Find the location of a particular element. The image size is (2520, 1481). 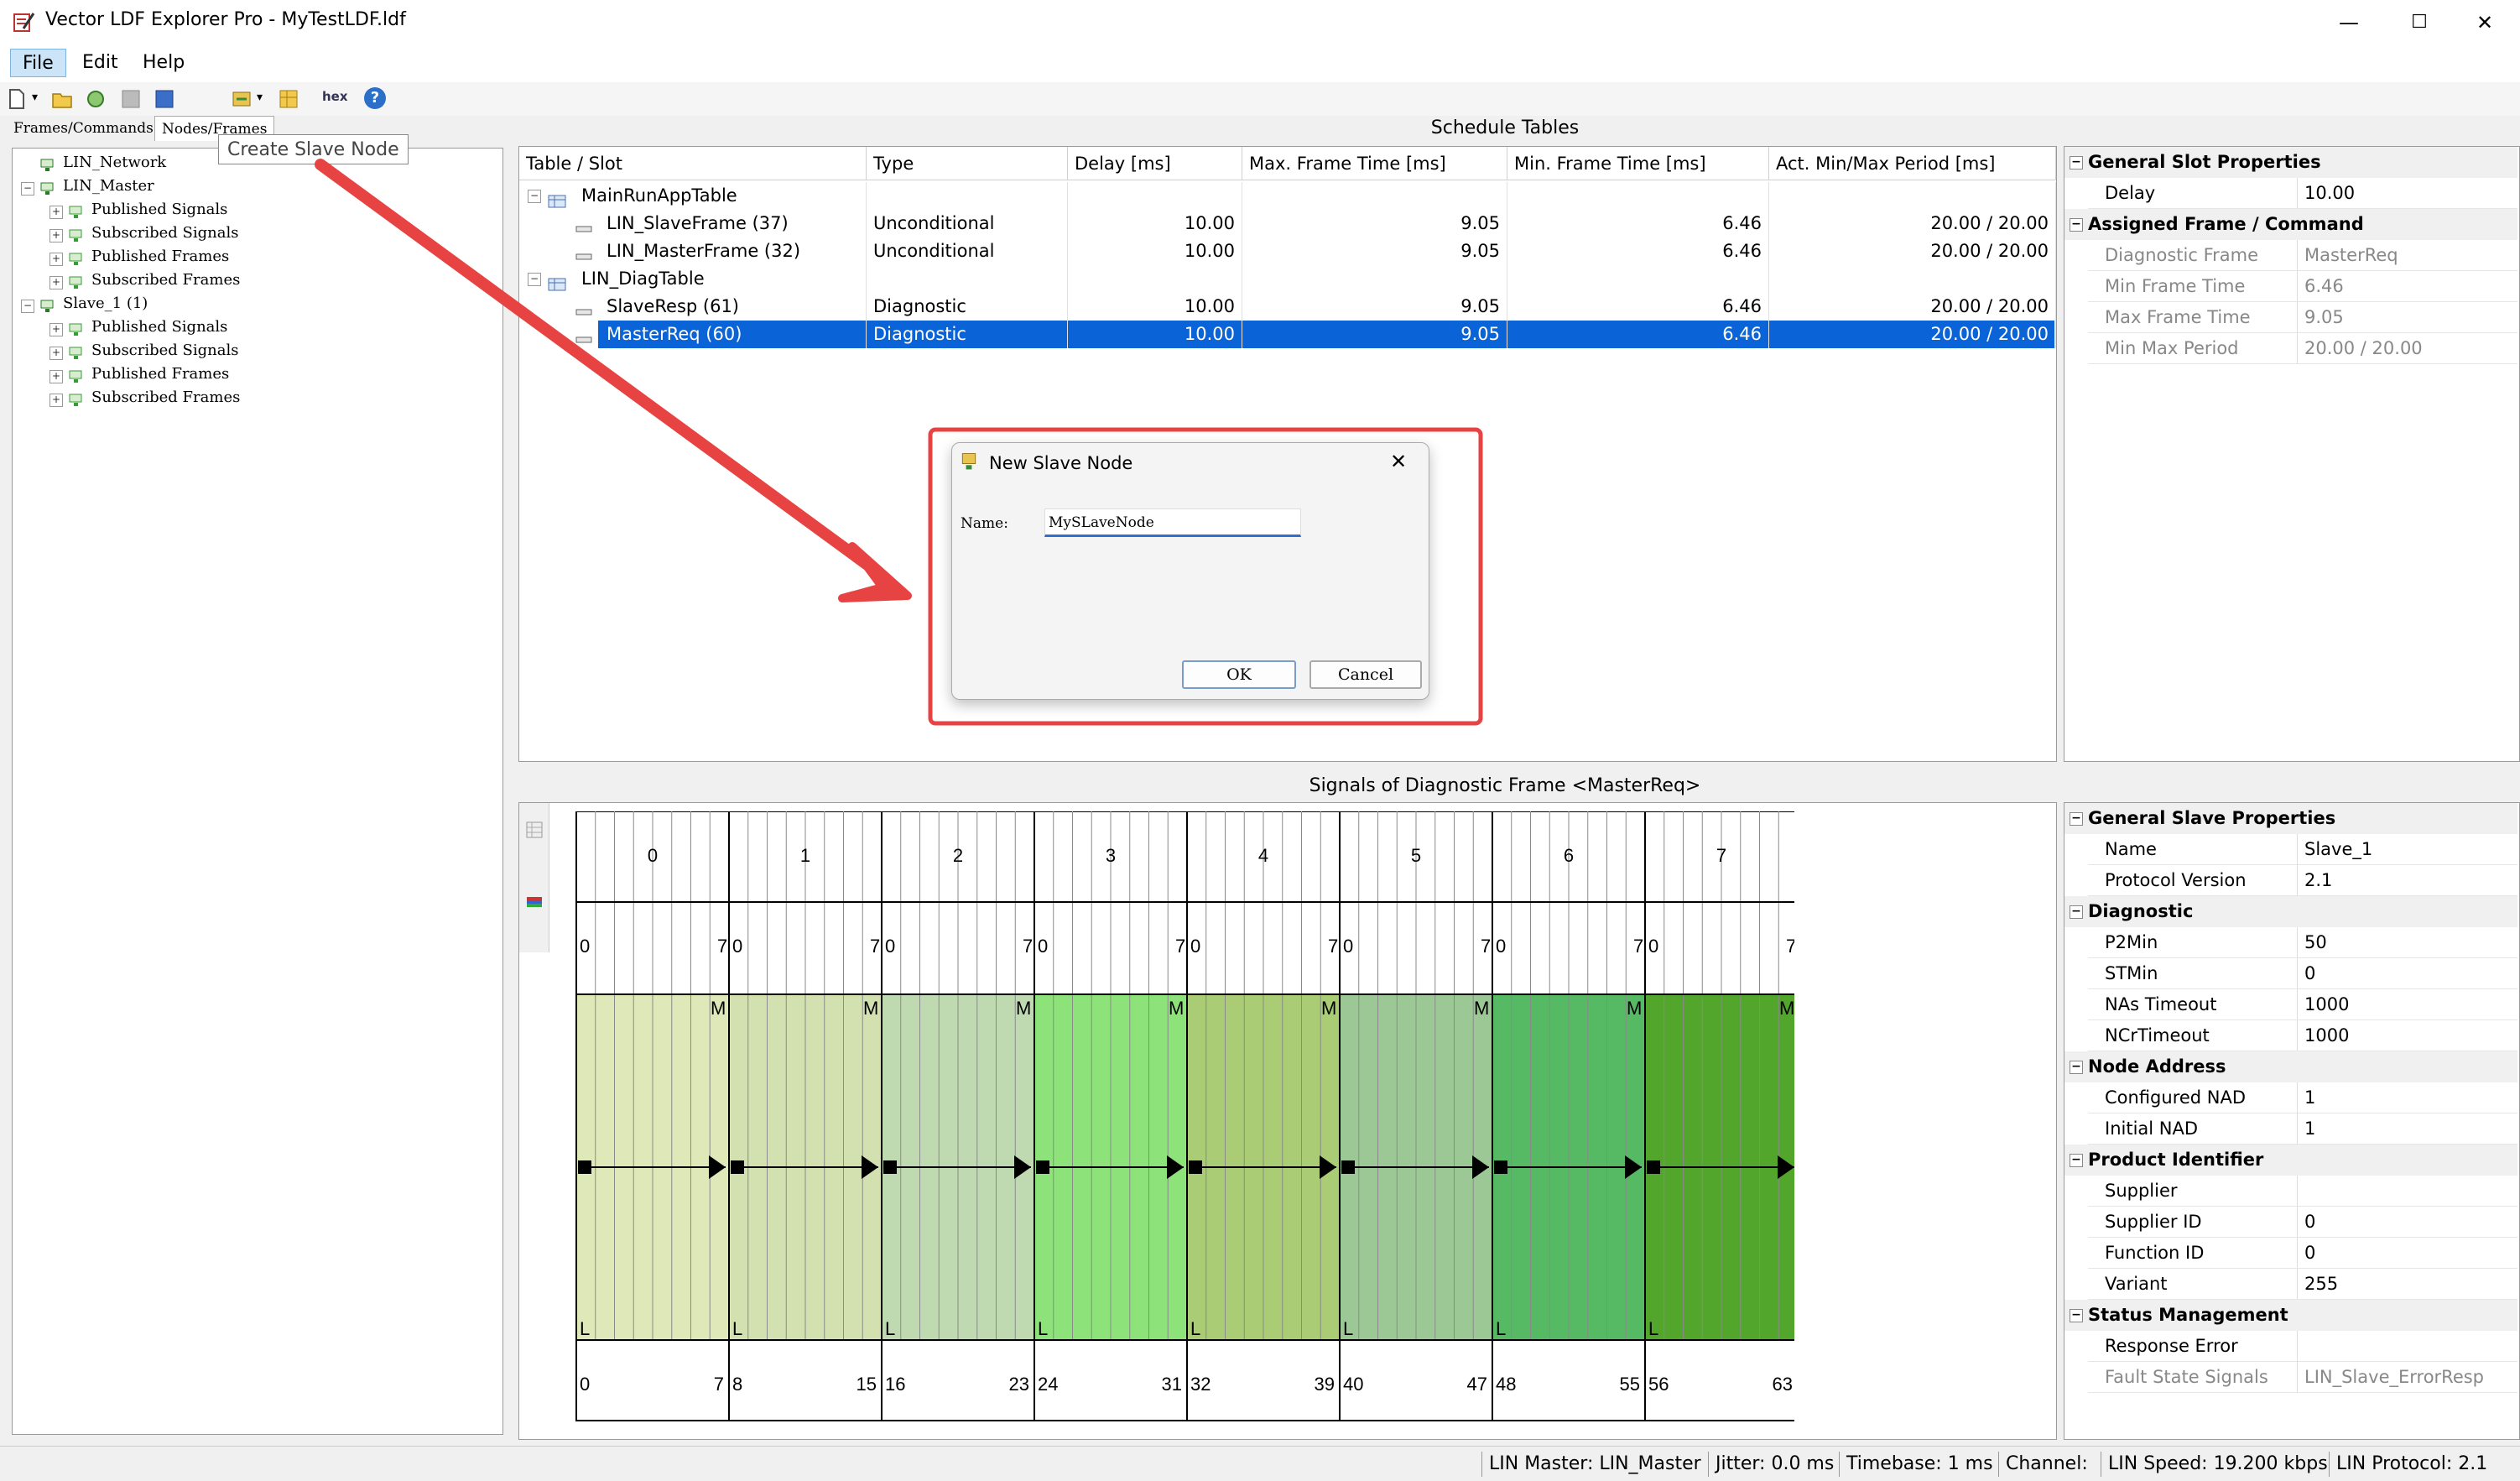

save-icon is located at coordinates (131, 99).